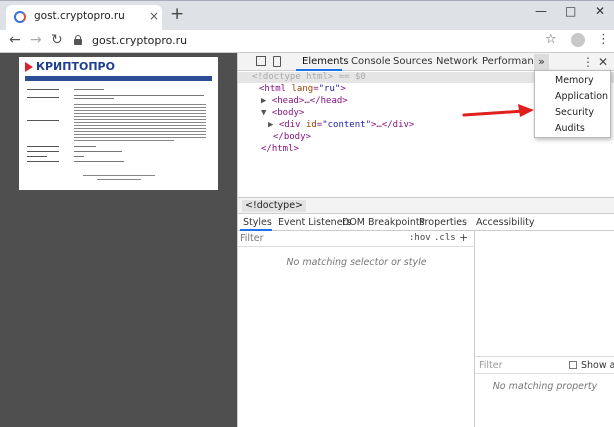  What do you see at coordinates (15, 40) in the screenshot?
I see `back-arrow-icon: ←` at bounding box center [15, 40].